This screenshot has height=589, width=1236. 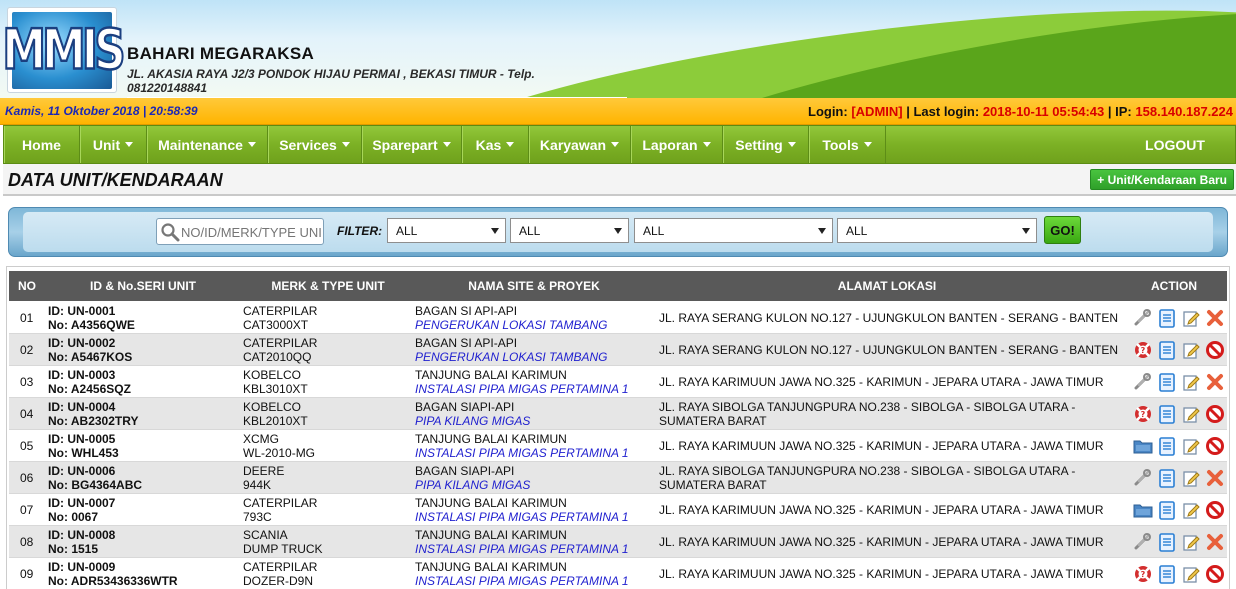 I want to click on filter-select-3: ALL, so click(x=733, y=230).